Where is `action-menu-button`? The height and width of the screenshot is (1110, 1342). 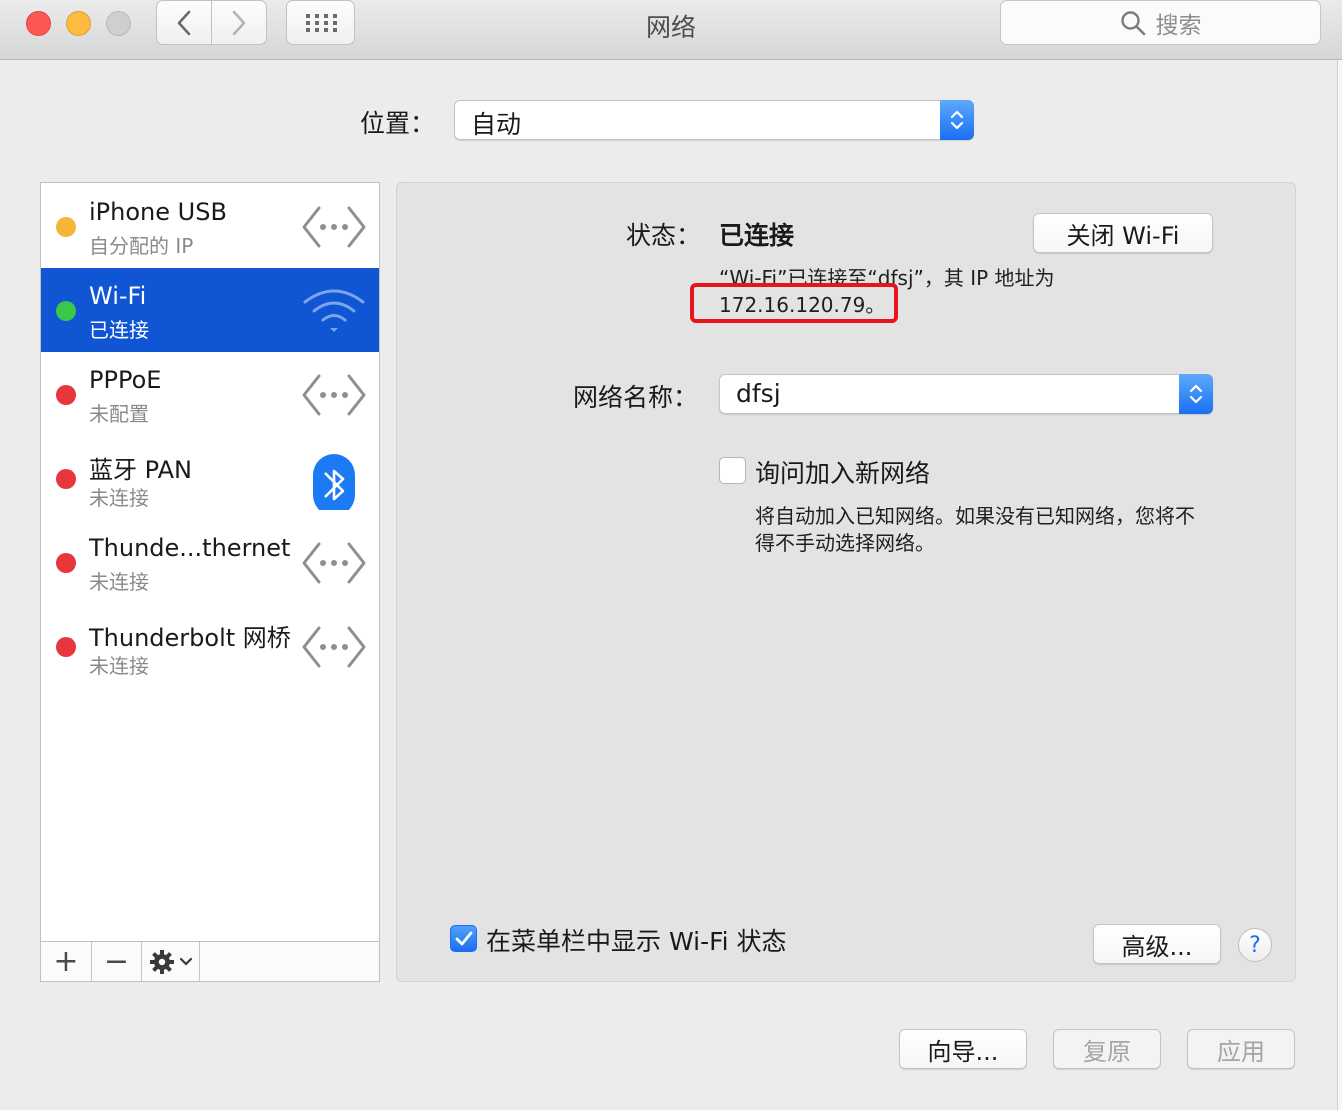 action-menu-button is located at coordinates (171, 961).